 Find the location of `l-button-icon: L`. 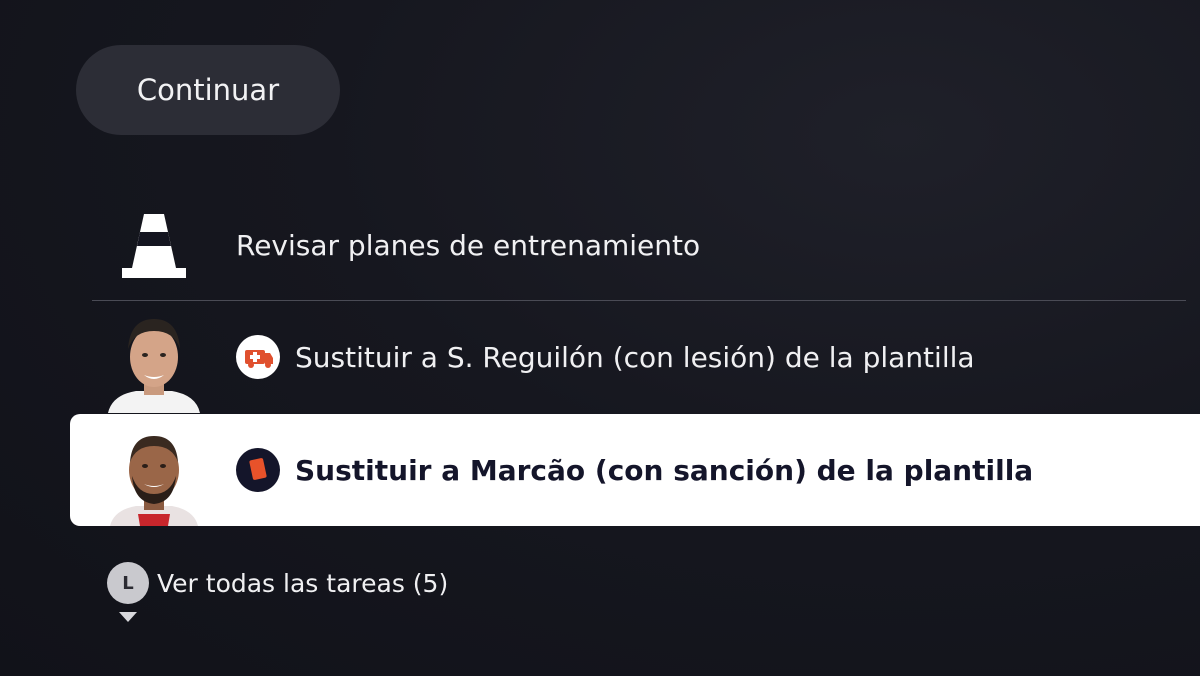

l-button-icon: L is located at coordinates (128, 583).